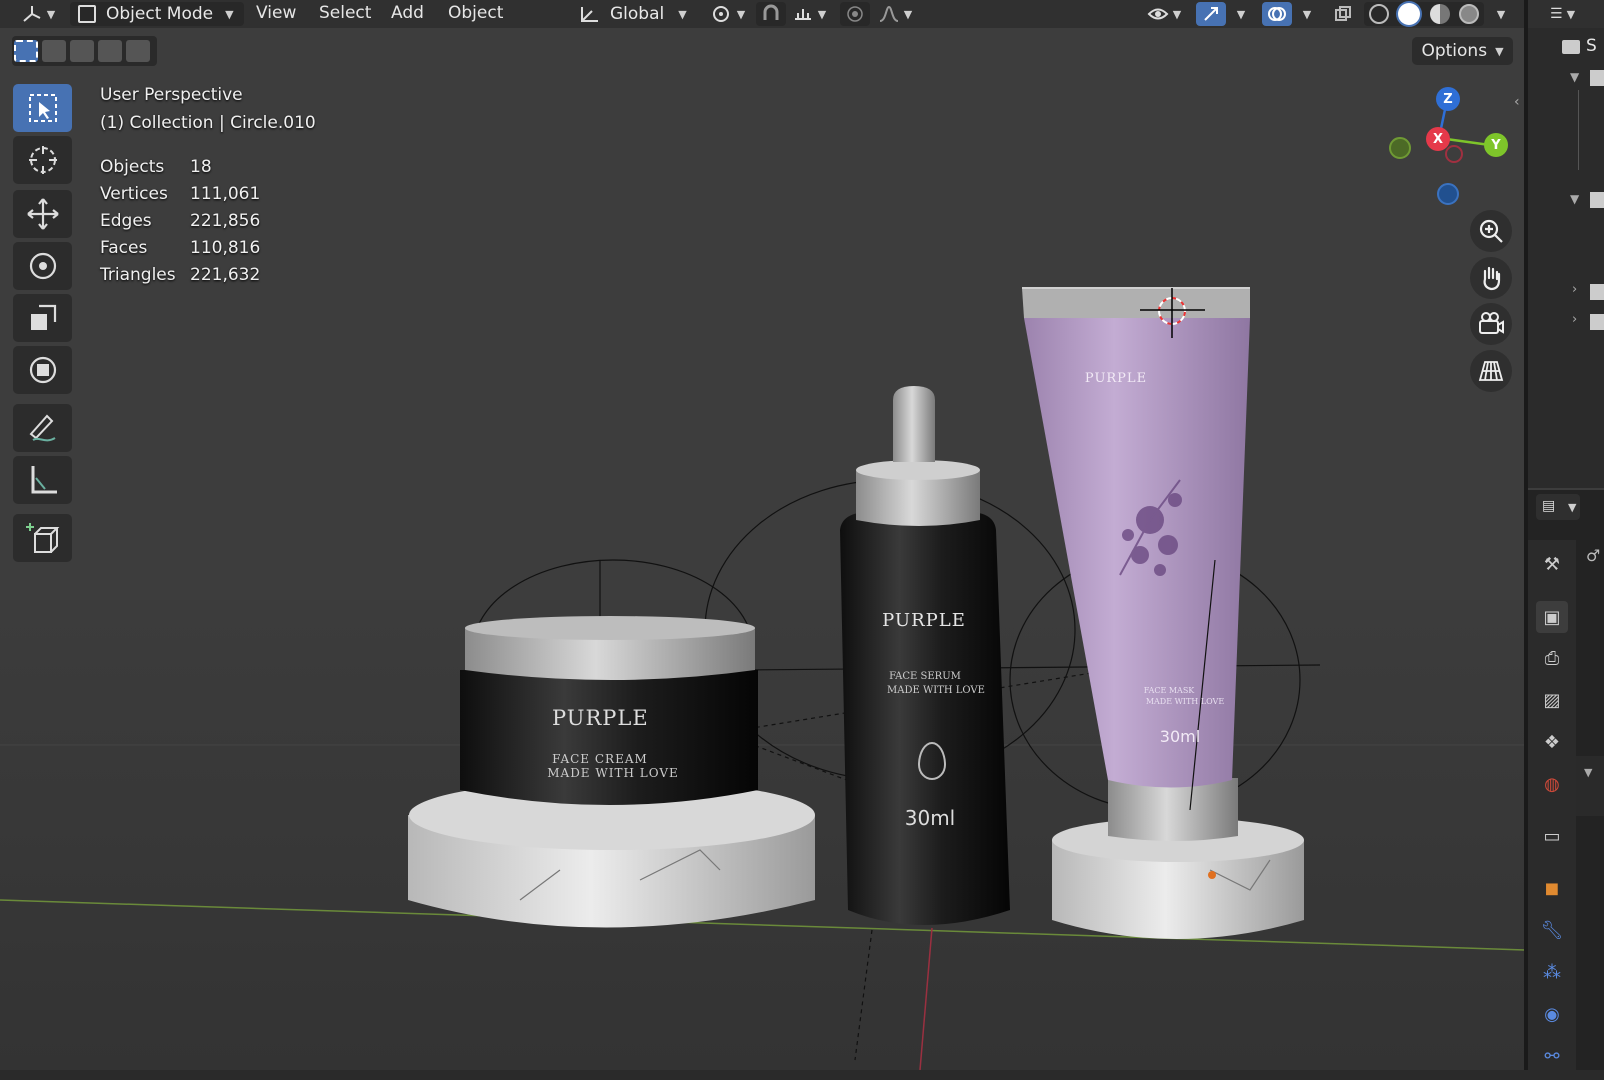 The image size is (1604, 1080). I want to click on render-camera-icon: ▣, so click(1552, 617).